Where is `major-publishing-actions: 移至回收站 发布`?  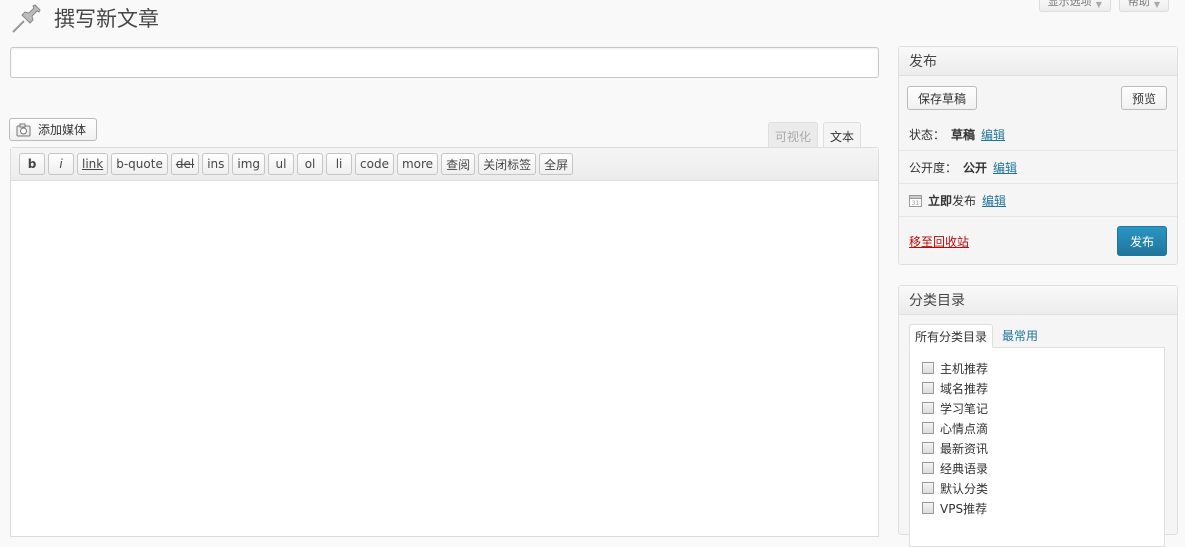 major-publishing-actions: 移至回收站 发布 is located at coordinates (1038, 241).